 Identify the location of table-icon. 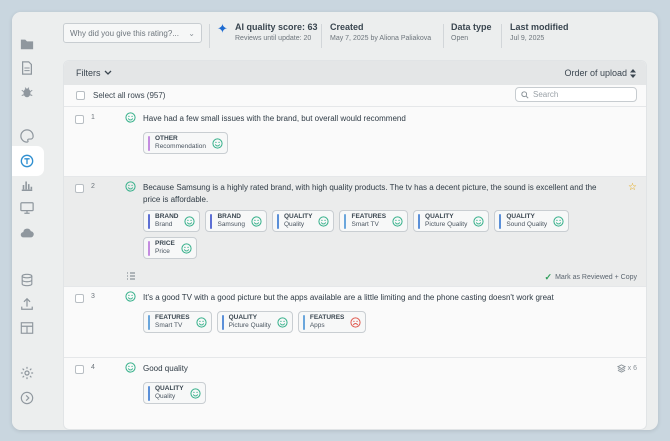
(27, 328).